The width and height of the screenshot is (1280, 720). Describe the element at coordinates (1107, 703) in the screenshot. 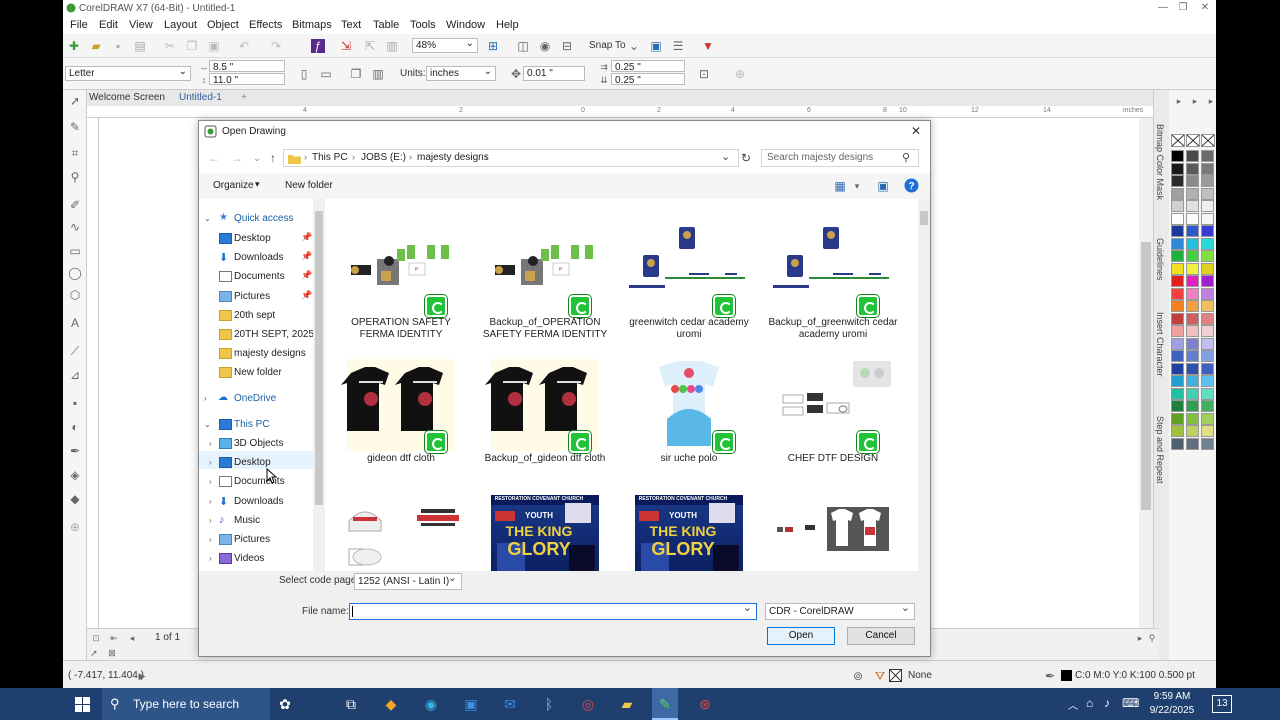

I see `speaker-icon: ♪` at that location.